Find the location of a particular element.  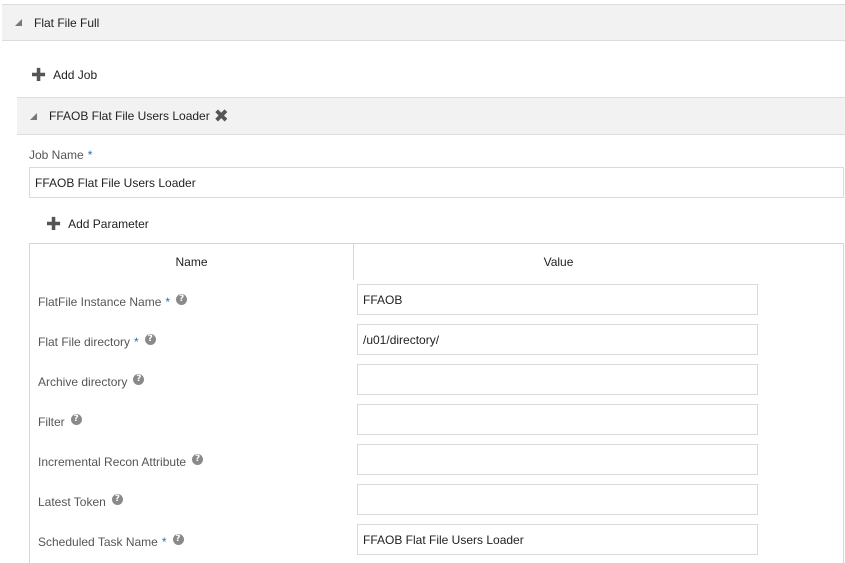

add-parameter-label: Add Parameter is located at coordinates (108, 224).